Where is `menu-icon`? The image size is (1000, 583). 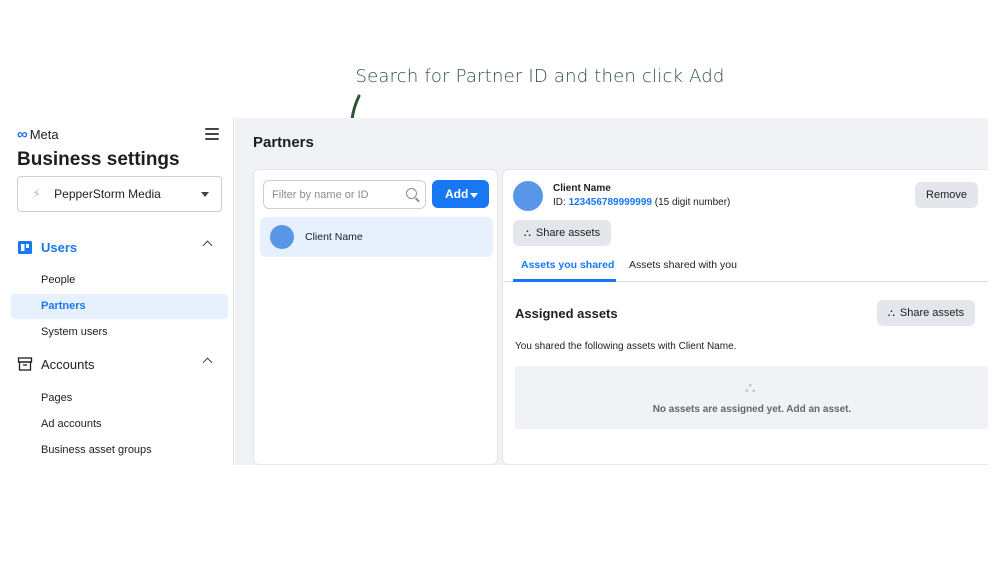
menu-icon is located at coordinates (212, 134).